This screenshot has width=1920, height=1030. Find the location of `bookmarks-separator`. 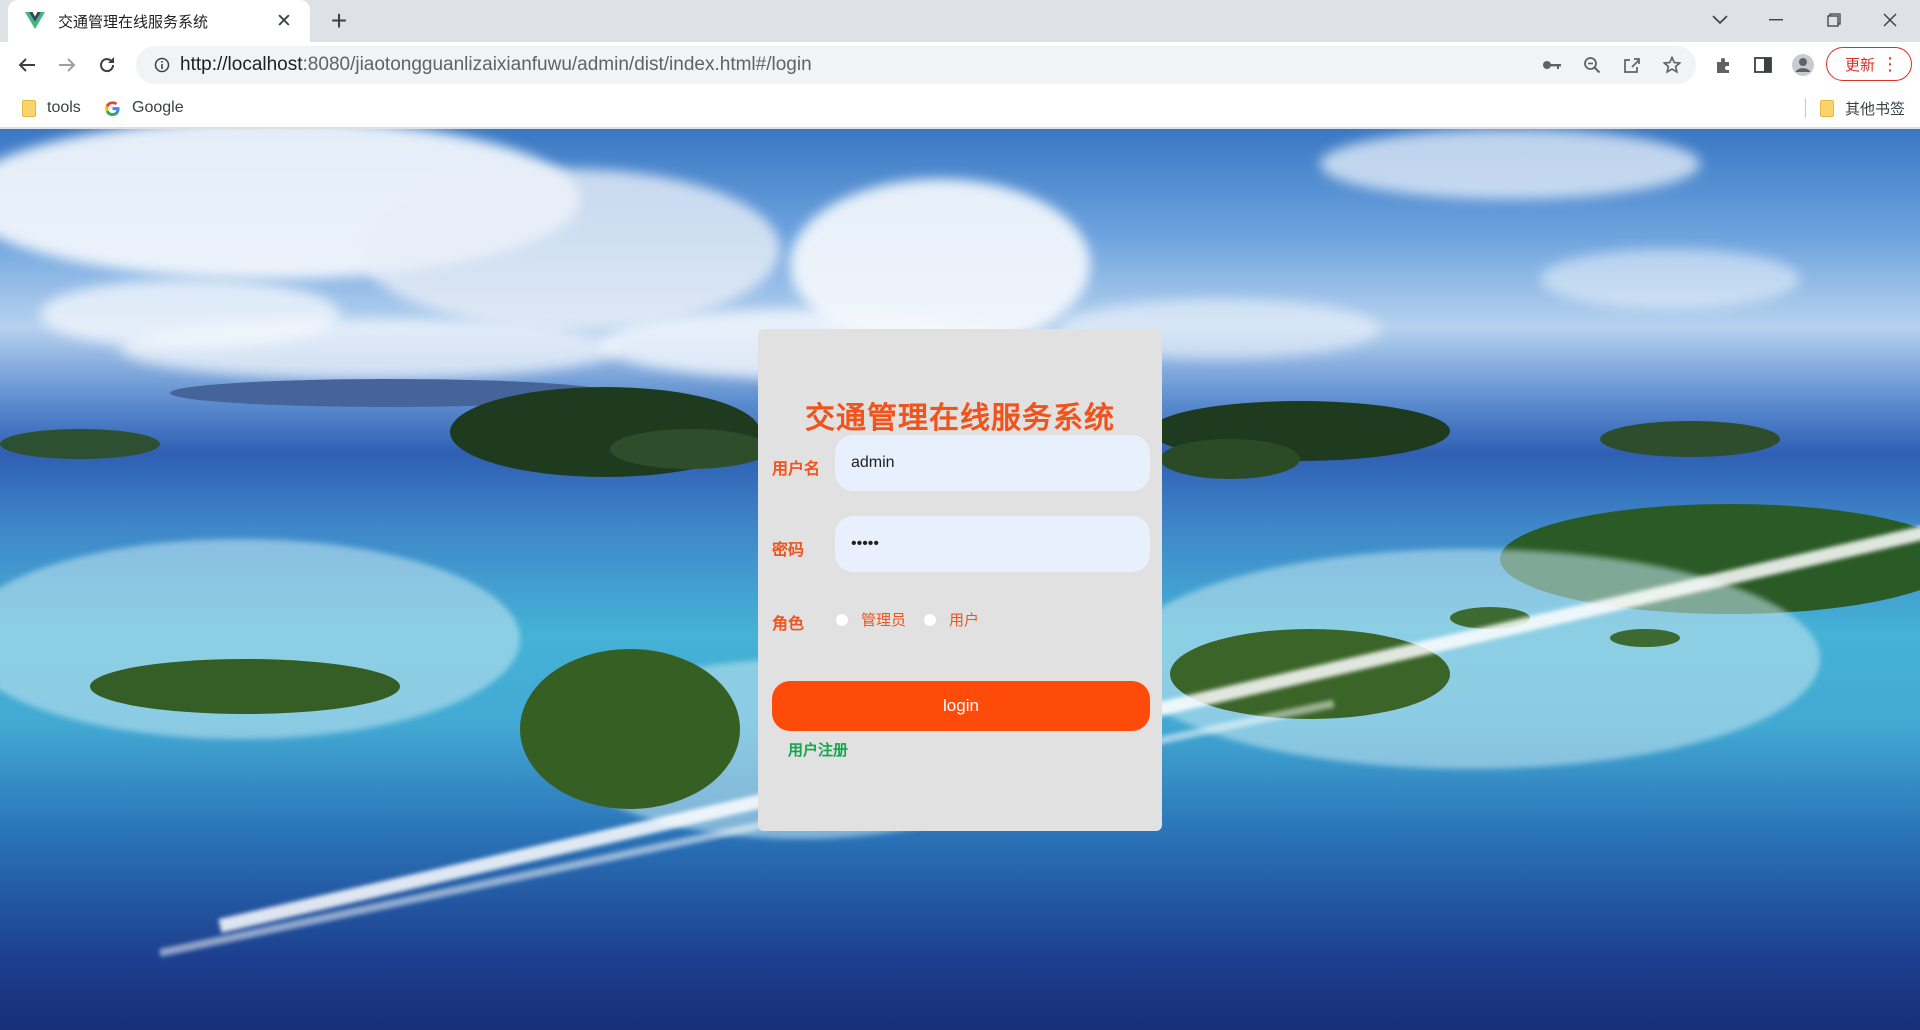

bookmarks-separator is located at coordinates (1805, 108).